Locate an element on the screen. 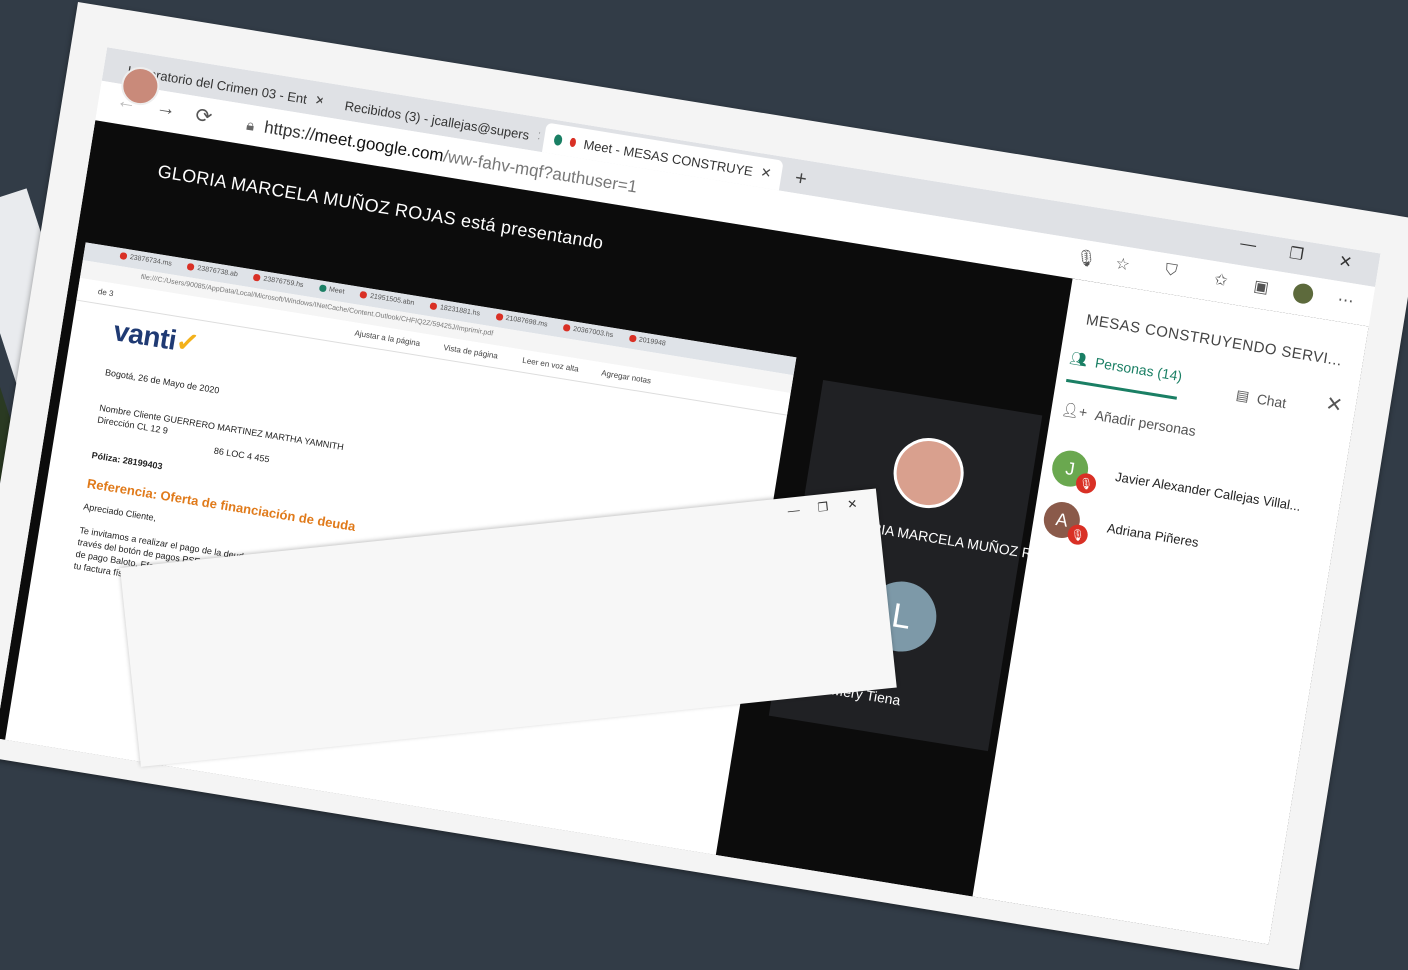  favorites-icon: ✩ is located at coordinates (1221, 280).